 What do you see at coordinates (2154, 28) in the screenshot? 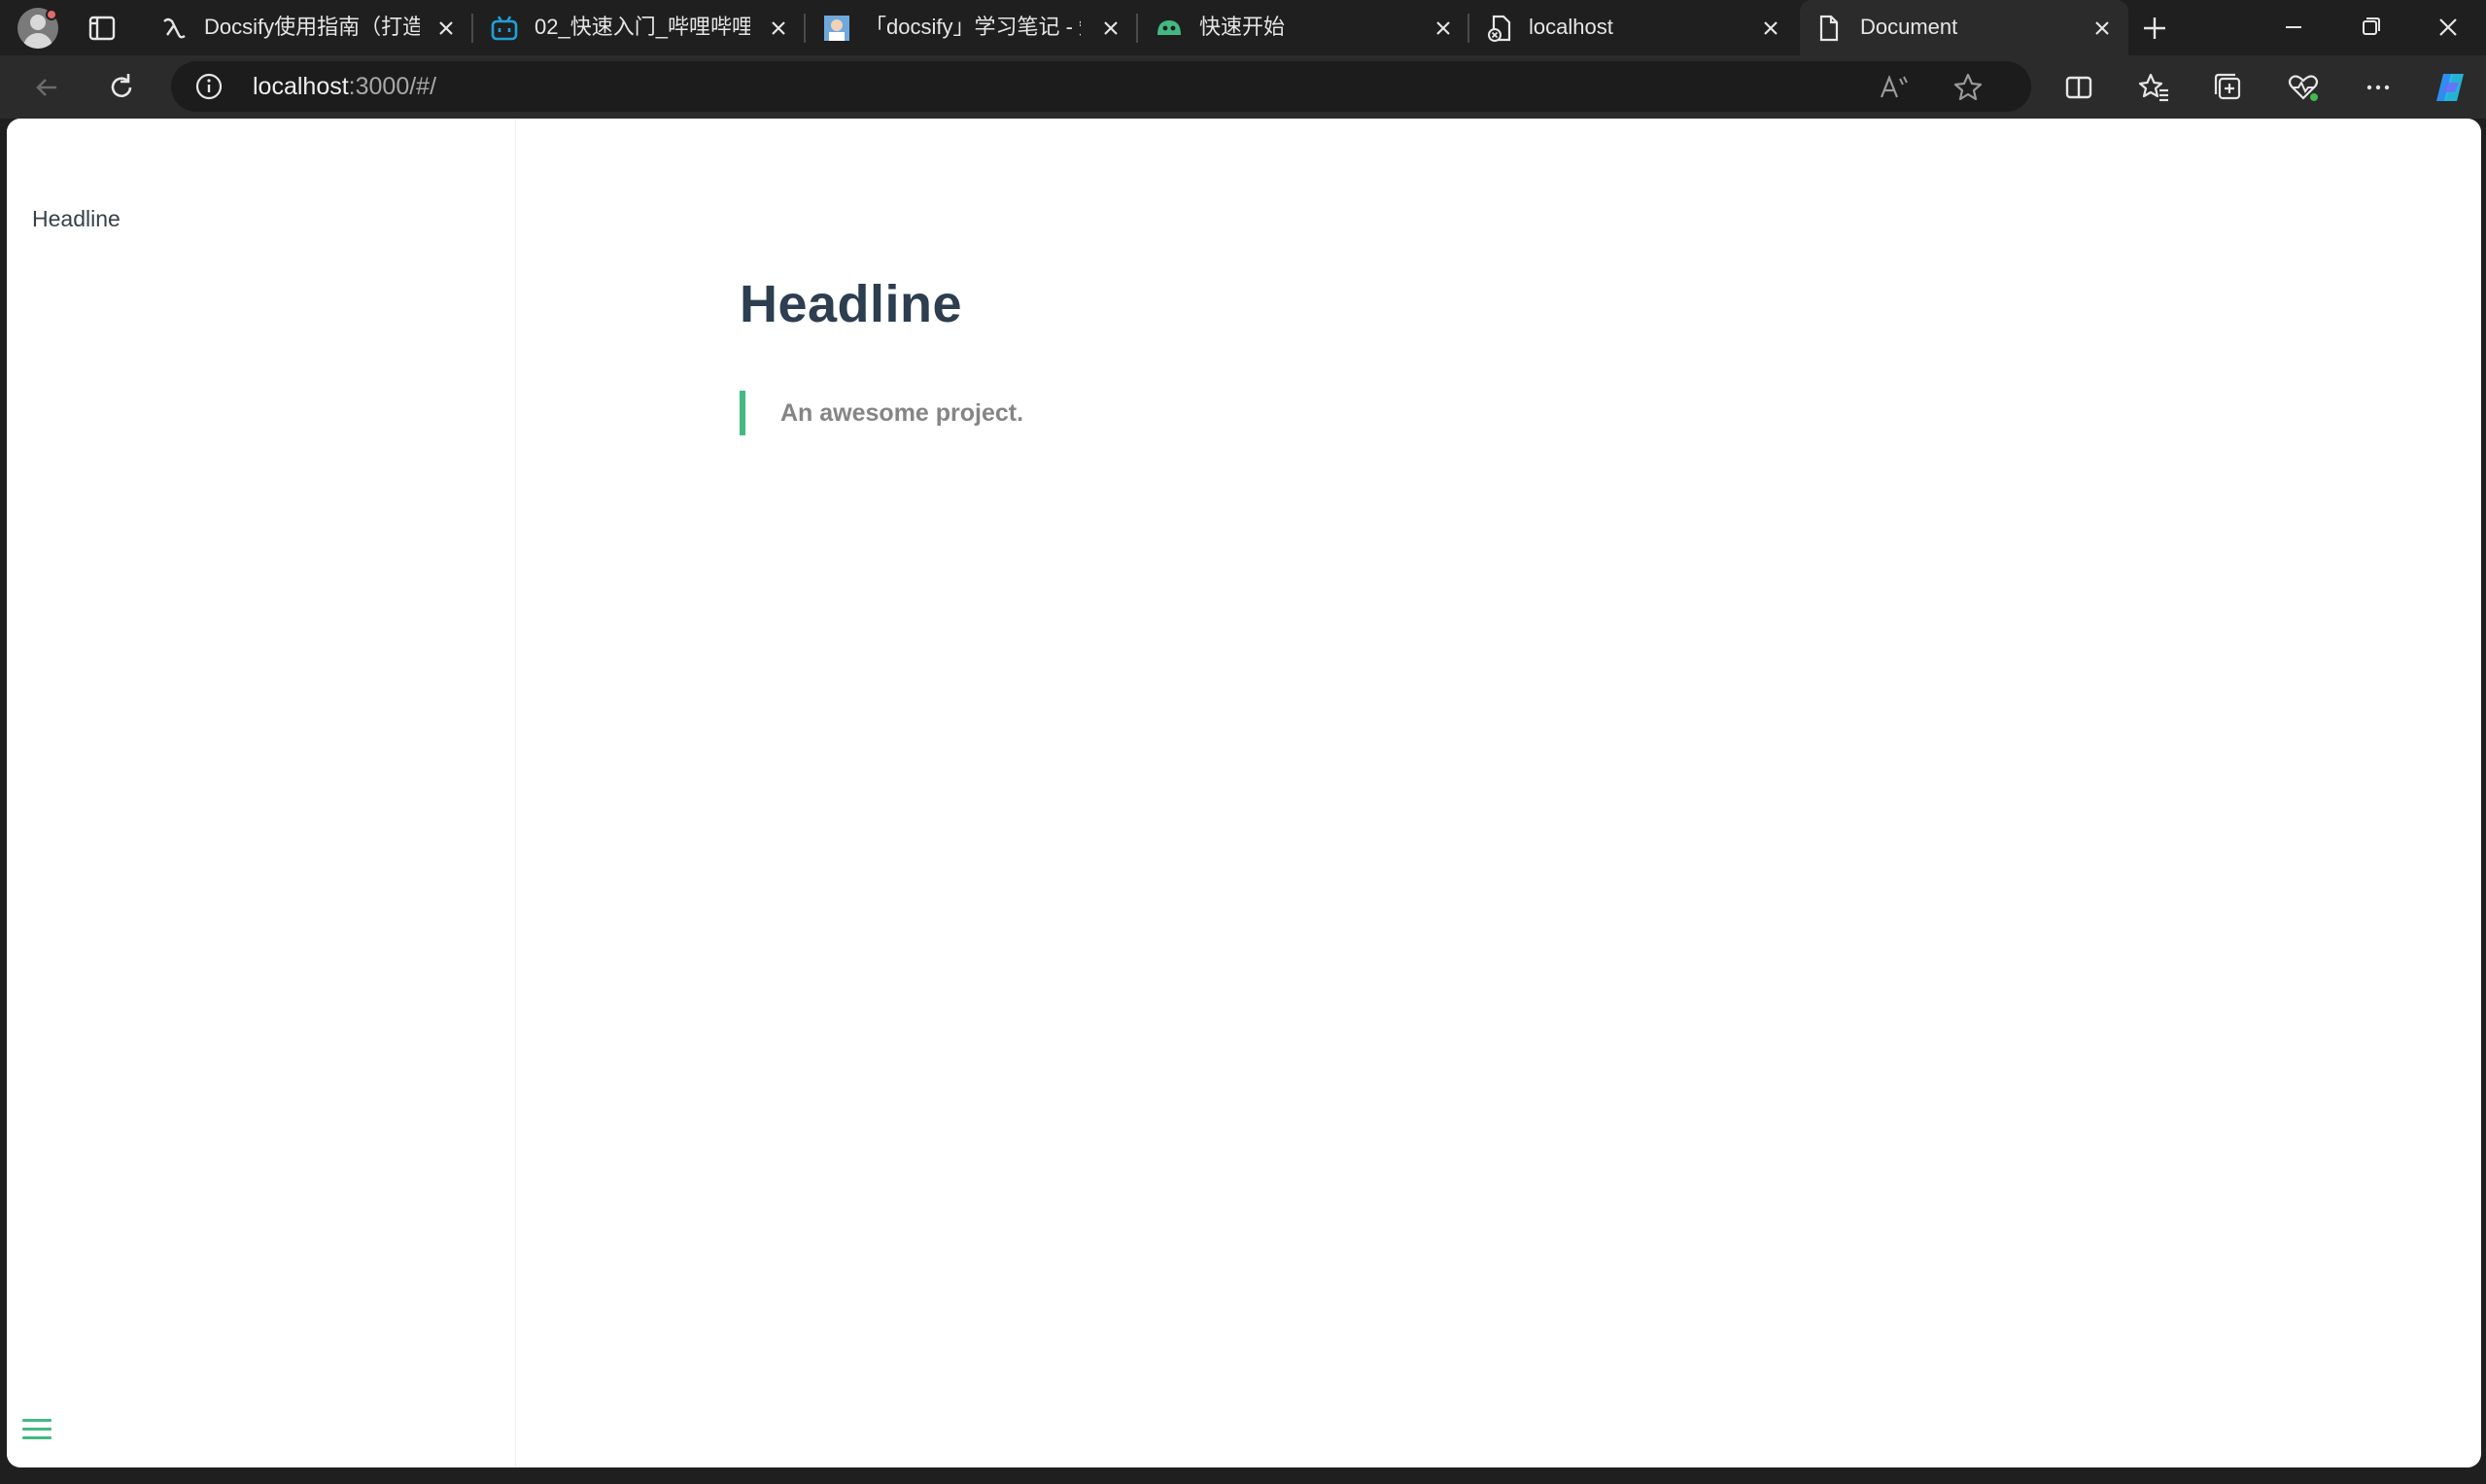
I see `new-tab-plus-icon` at bounding box center [2154, 28].